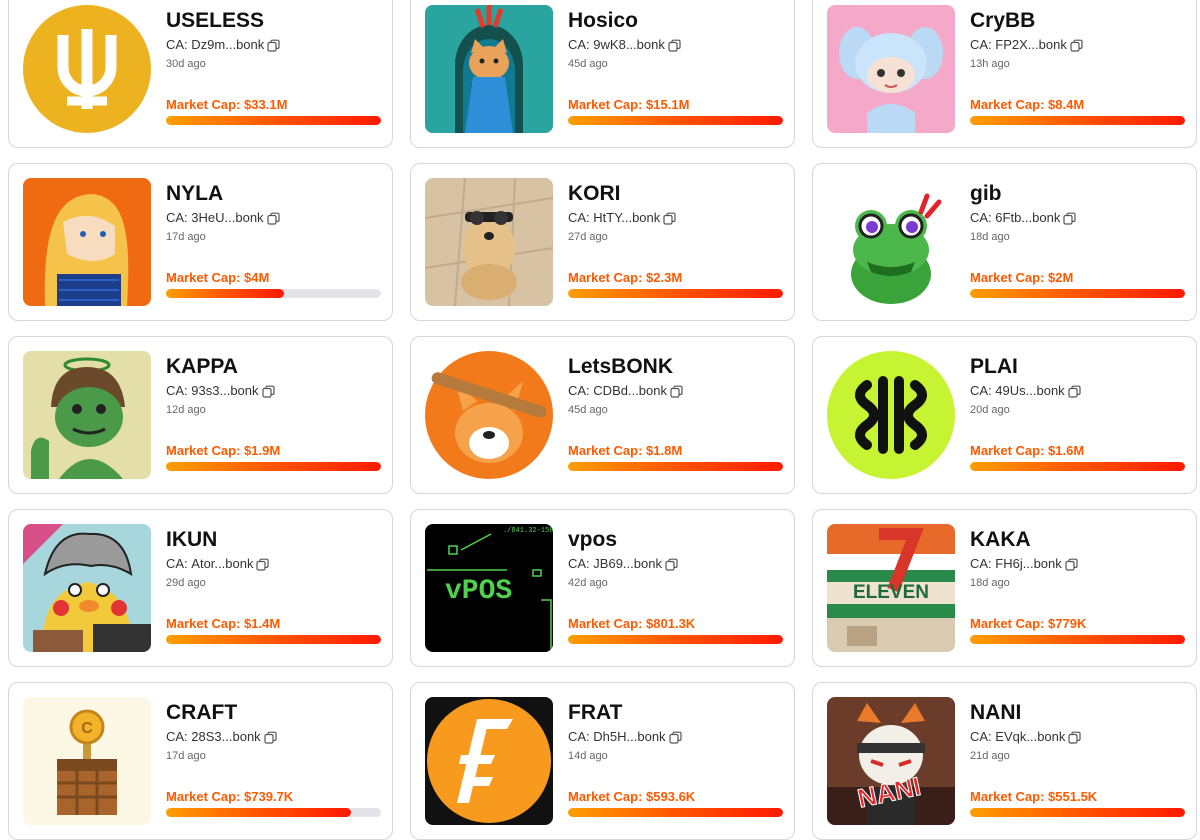  Describe the element at coordinates (891, 761) in the screenshot. I see `nani-fox-image: NANI` at that location.